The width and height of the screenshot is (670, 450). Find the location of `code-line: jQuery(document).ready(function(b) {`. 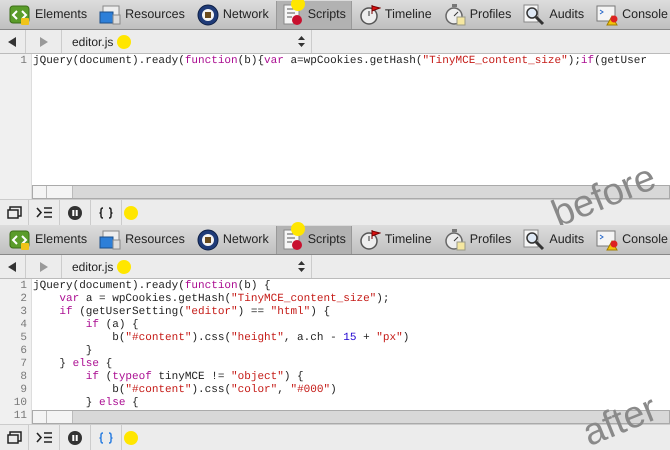

code-line: jQuery(document).ready(function(b) { is located at coordinates (152, 286).